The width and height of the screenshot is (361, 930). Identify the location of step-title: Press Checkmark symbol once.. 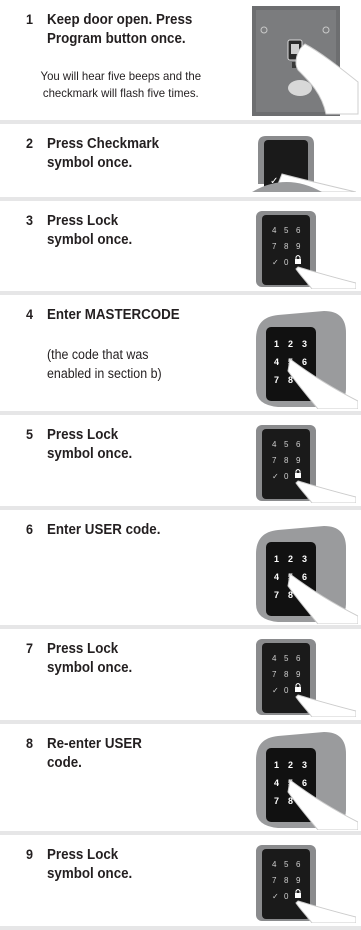
(103, 153).